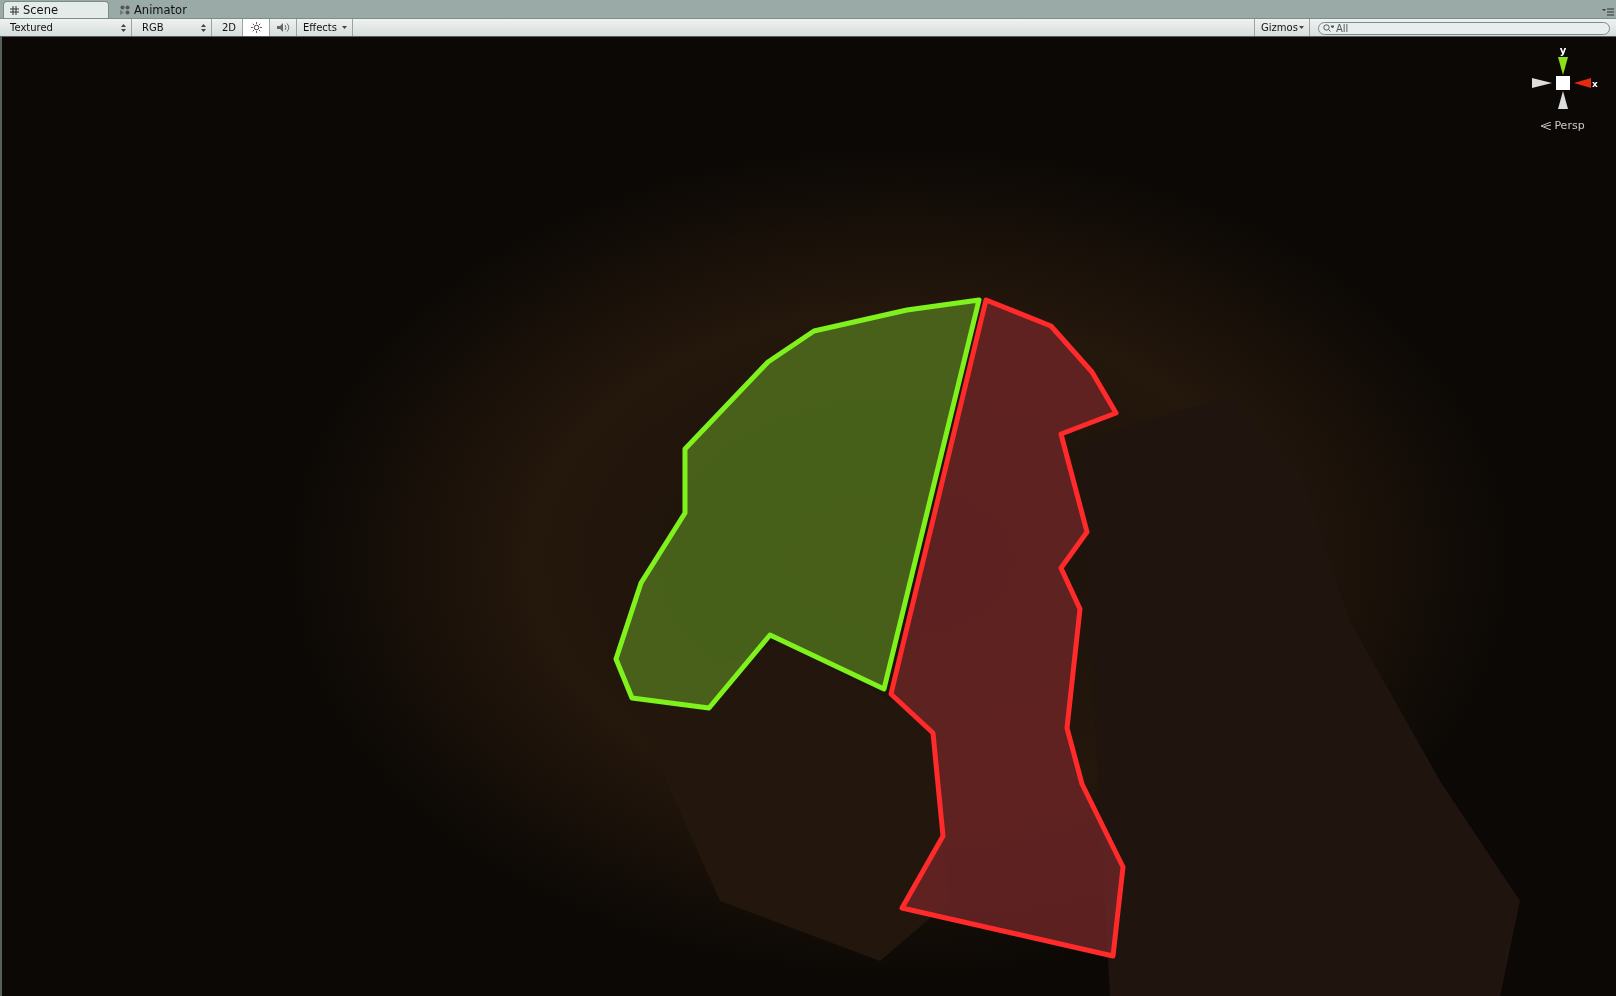 The width and height of the screenshot is (1616, 996). What do you see at coordinates (1595, 84) in the screenshot?
I see `x-axis-label: x` at bounding box center [1595, 84].